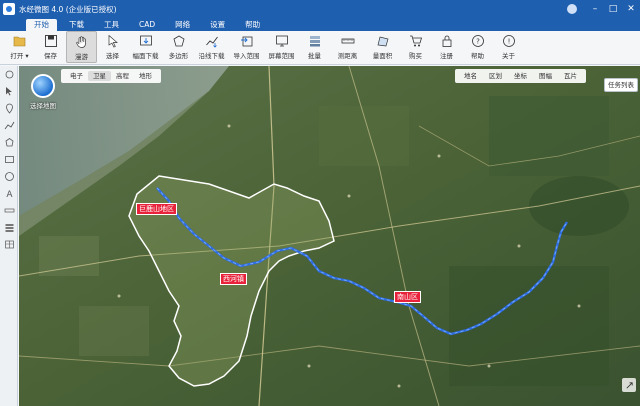  I want to click on about-button: ! 关于, so click(508, 47).